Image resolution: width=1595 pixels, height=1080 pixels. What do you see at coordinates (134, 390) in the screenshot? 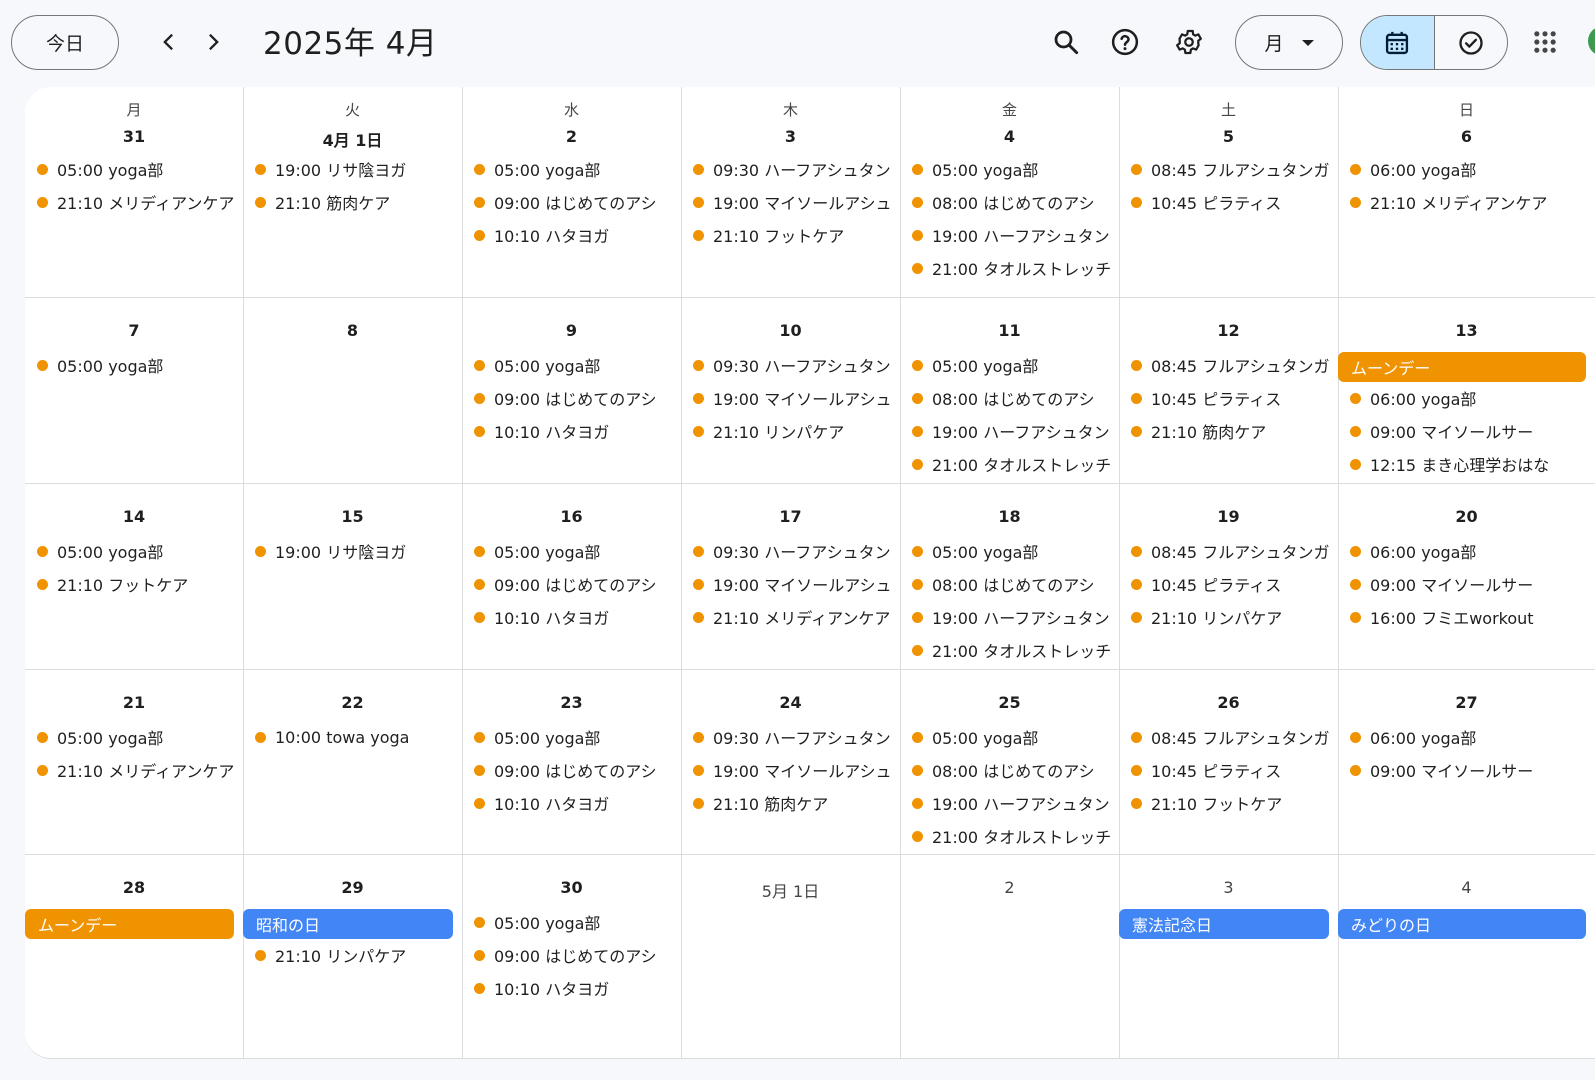
I see `day-cell: 7 05:00 yoga部` at bounding box center [134, 390].